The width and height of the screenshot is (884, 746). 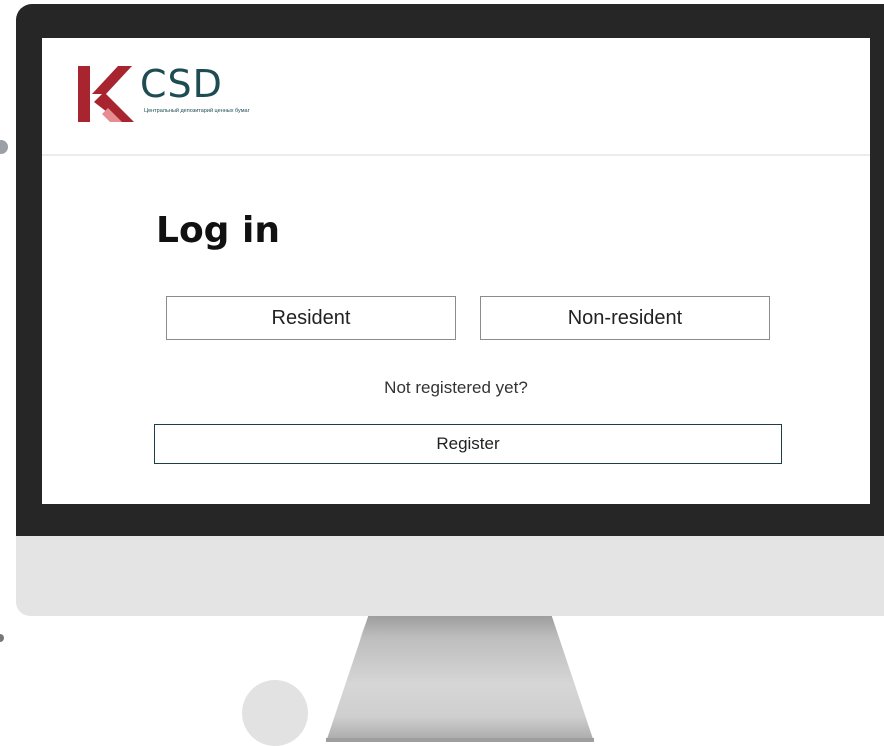 I want to click on non-resident-button: Non-resident, so click(x=625, y=318).